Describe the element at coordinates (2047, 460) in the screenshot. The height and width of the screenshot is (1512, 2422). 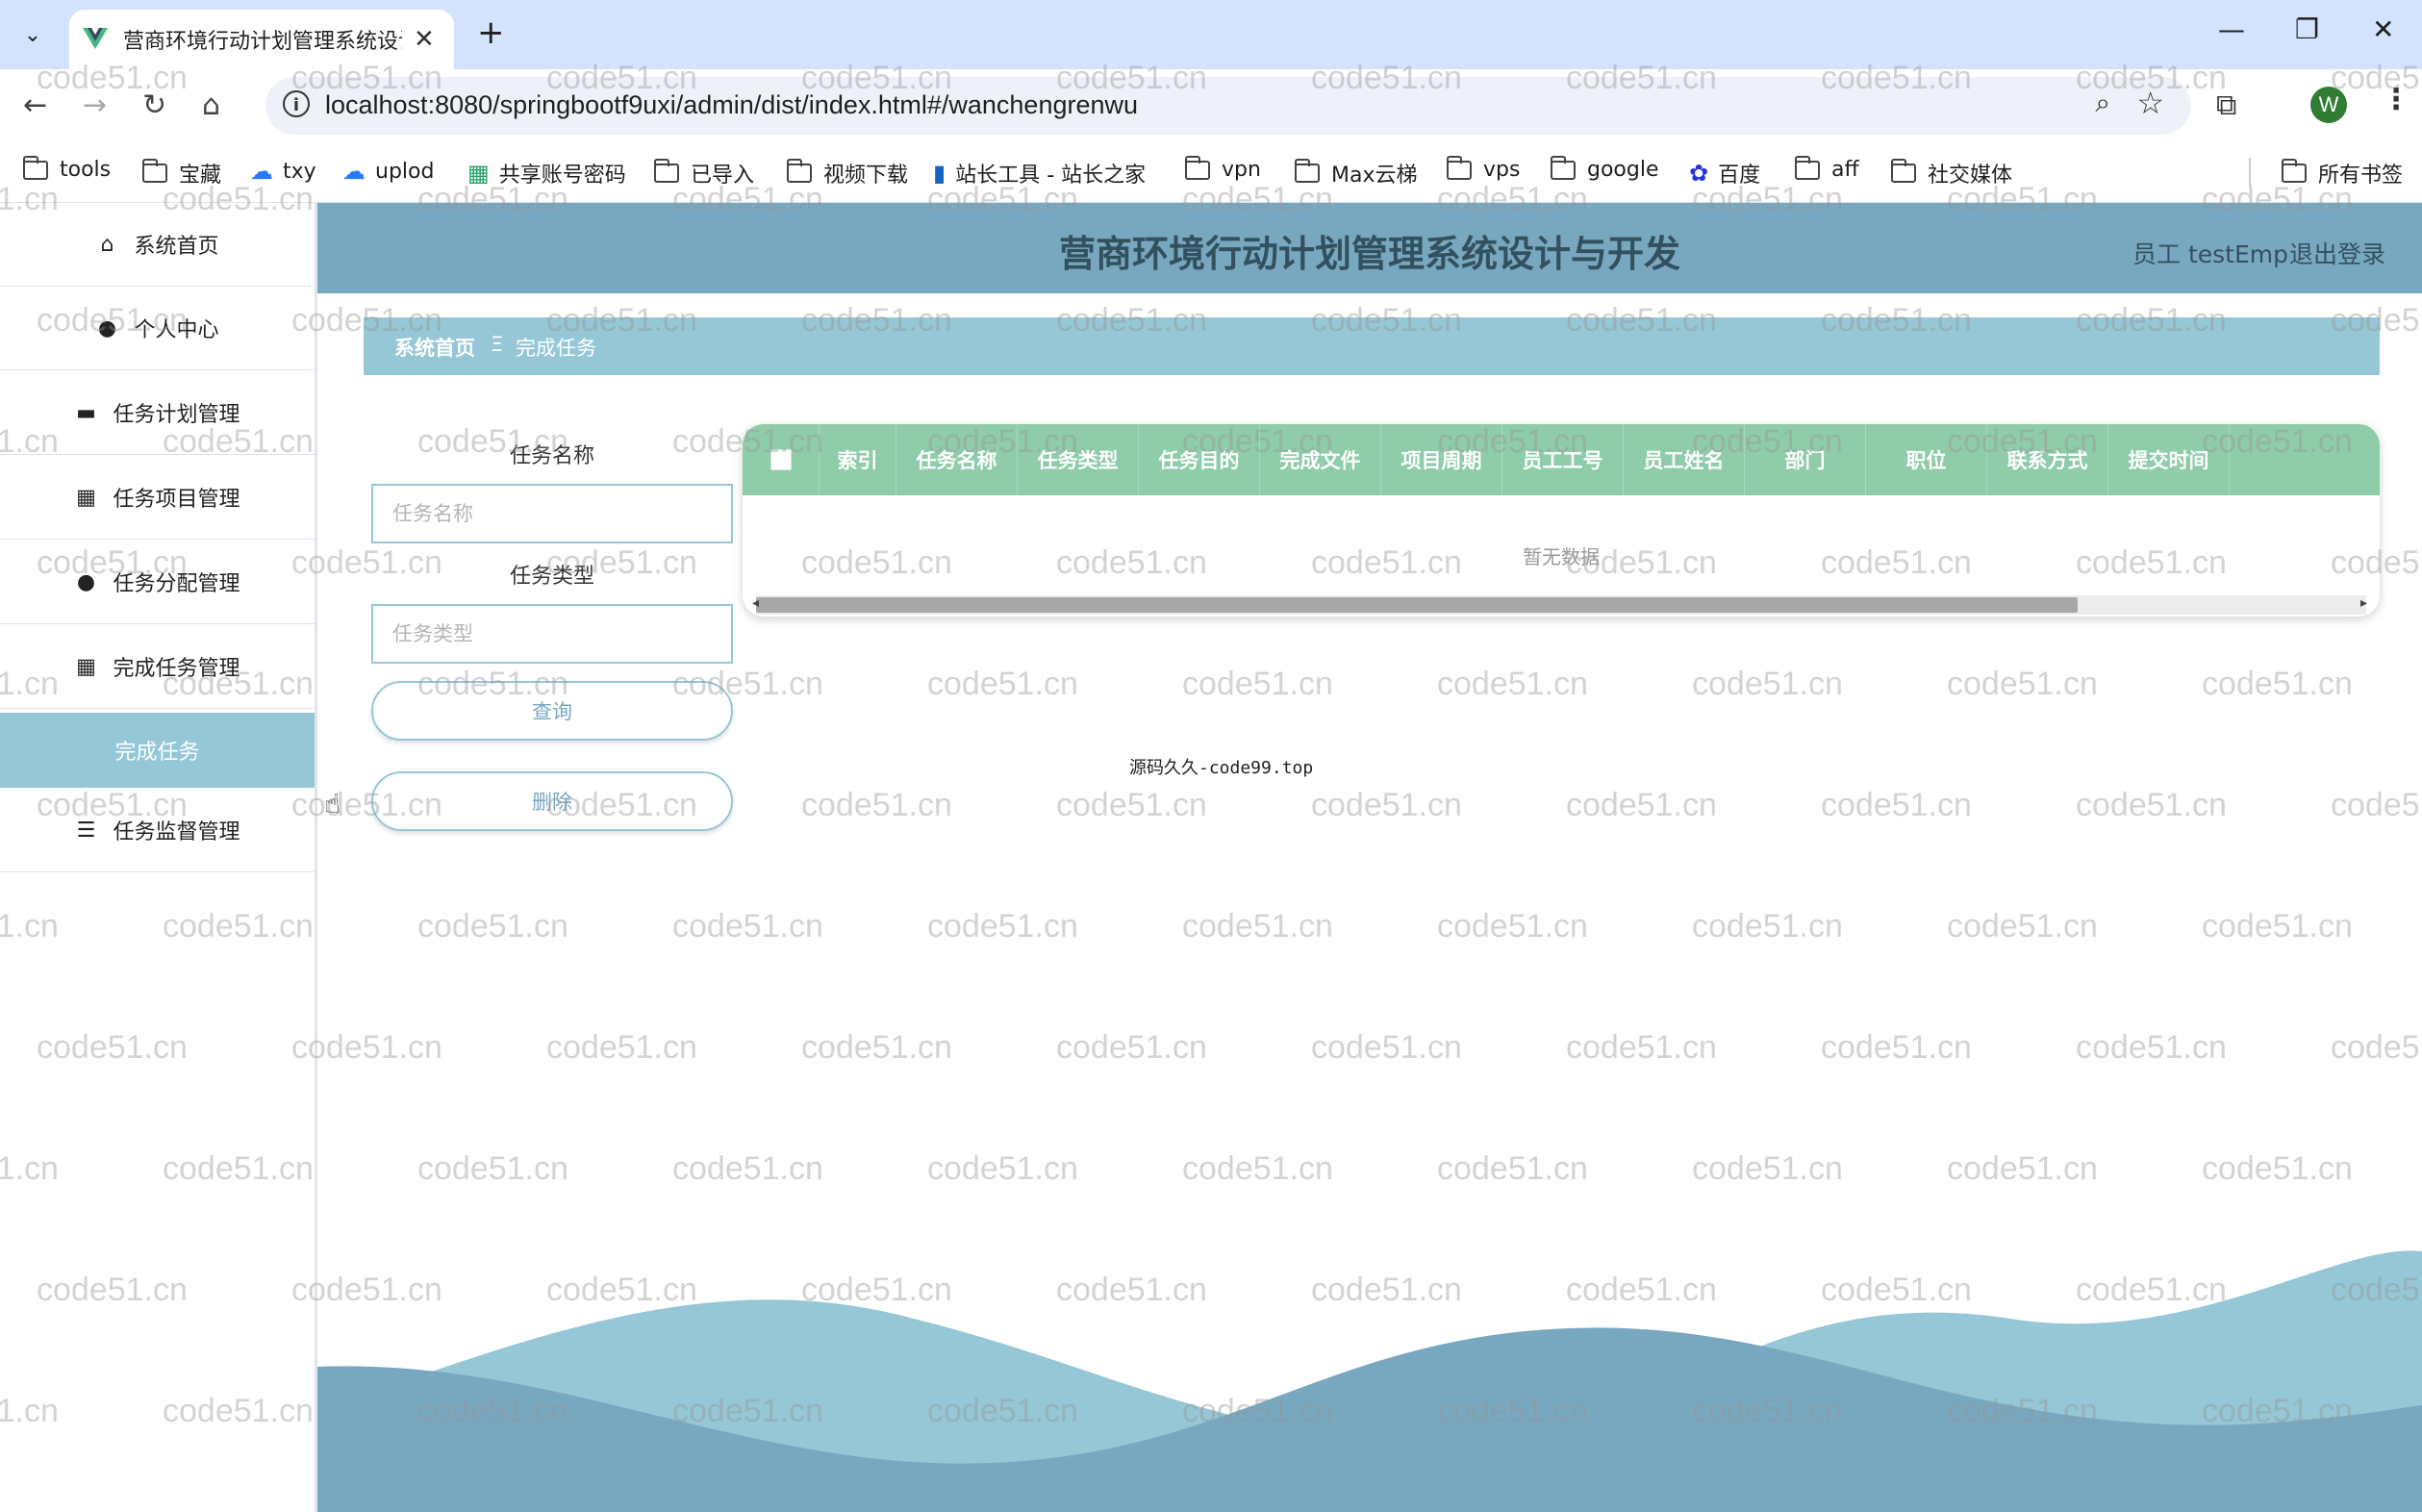
I see `column-header: 联系方式` at that location.